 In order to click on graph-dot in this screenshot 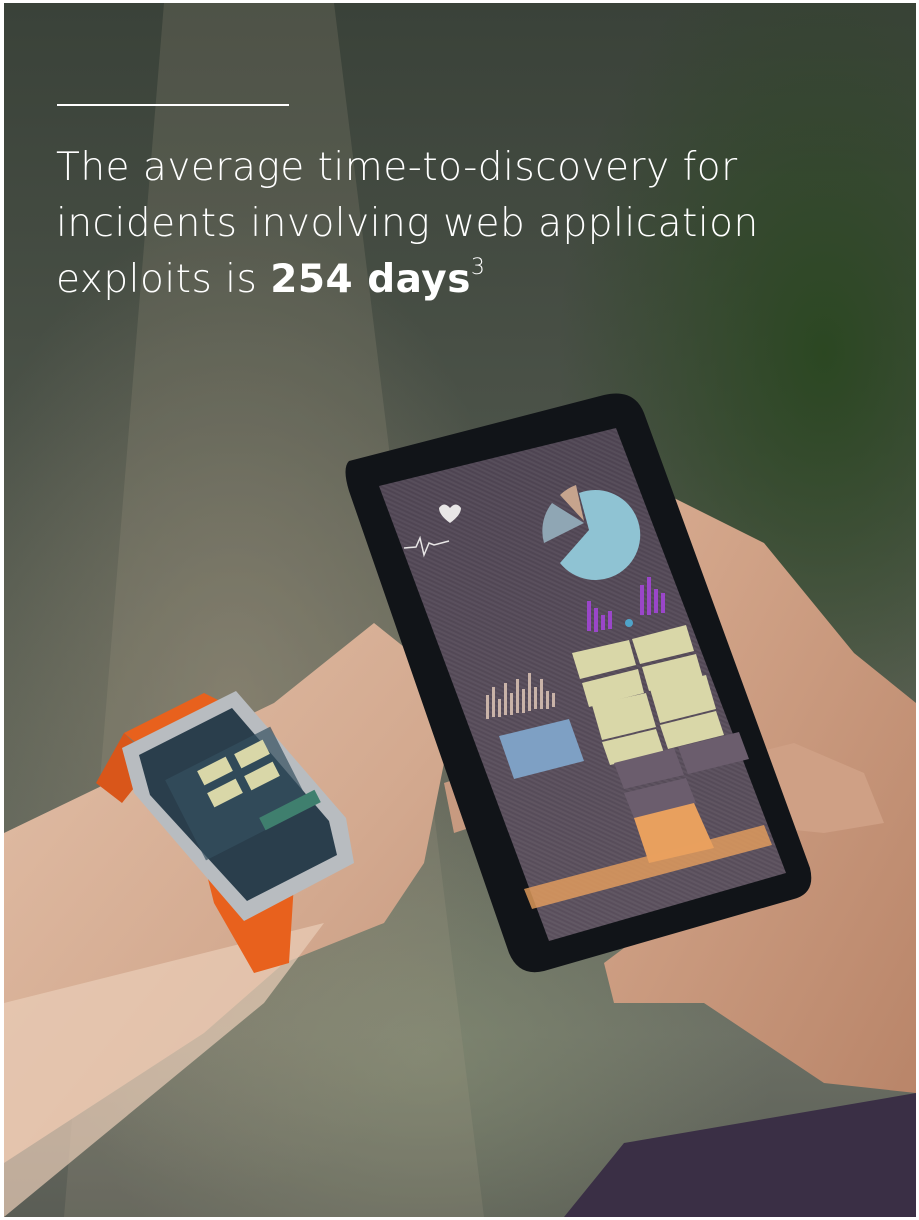, I will do `click(629, 623)`.